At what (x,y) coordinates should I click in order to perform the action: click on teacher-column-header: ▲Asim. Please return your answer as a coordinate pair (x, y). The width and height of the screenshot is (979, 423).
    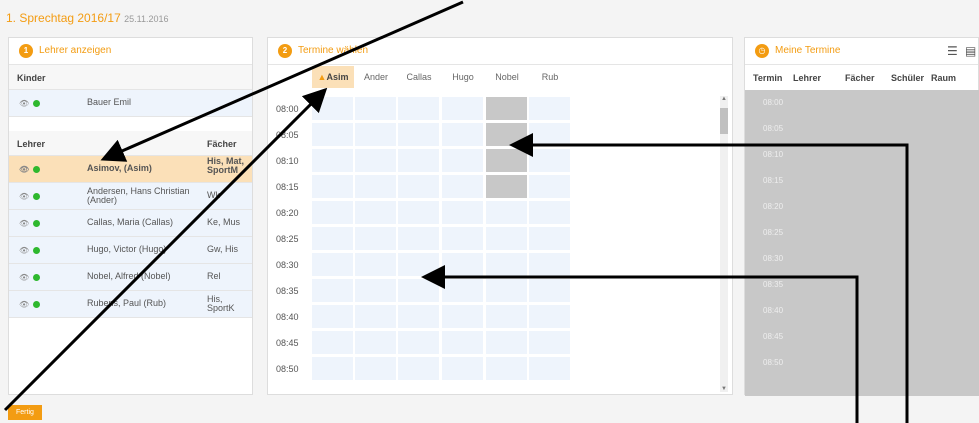
    Looking at the image, I should click on (333, 77).